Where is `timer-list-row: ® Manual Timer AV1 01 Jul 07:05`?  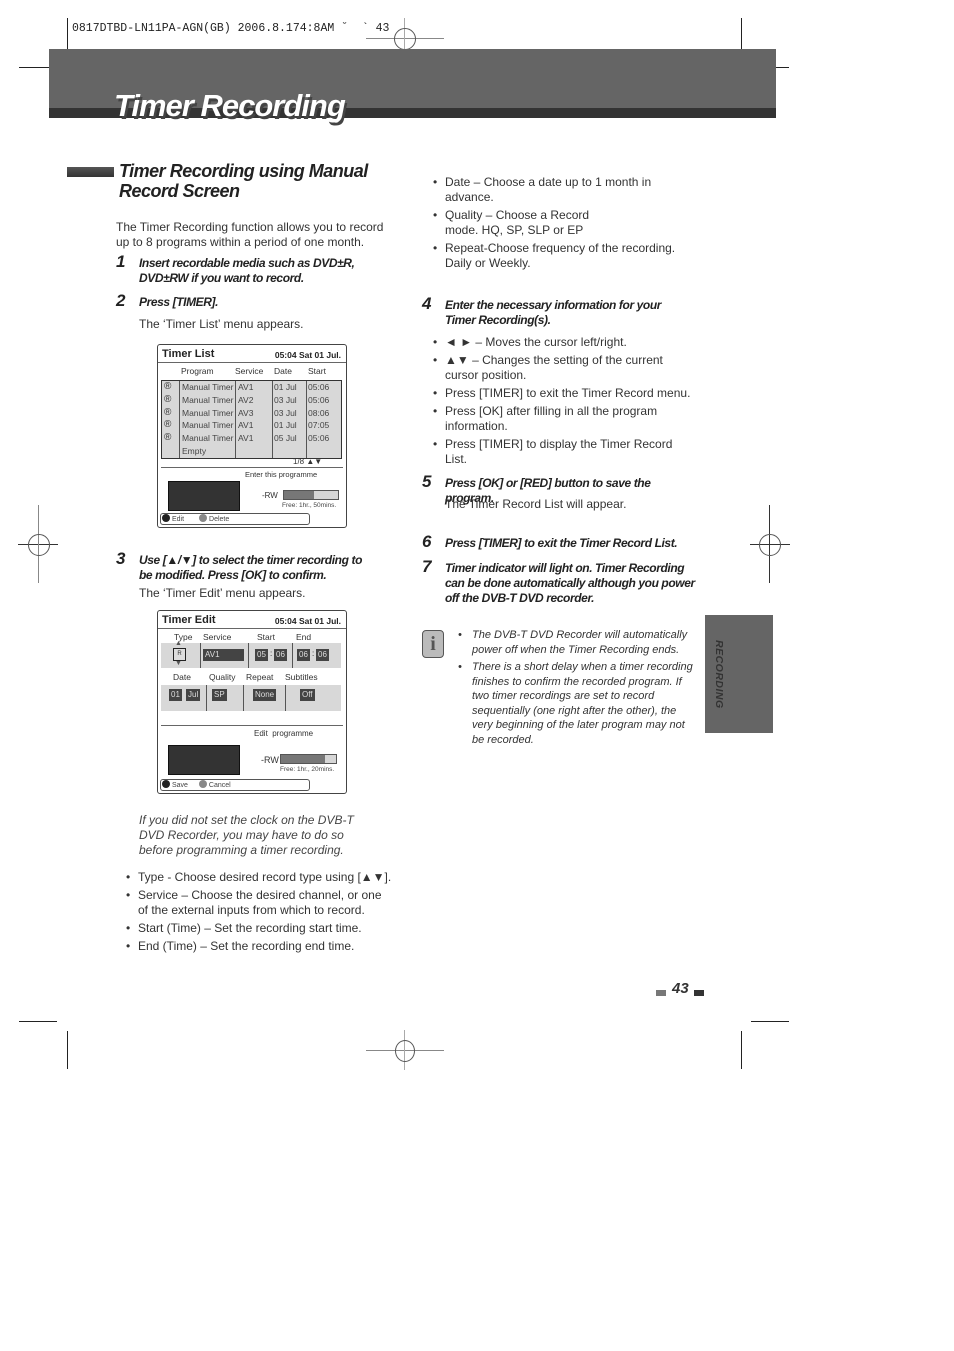 timer-list-row: ® Manual Timer AV1 01 Jul 07:05 is located at coordinates (251, 425).